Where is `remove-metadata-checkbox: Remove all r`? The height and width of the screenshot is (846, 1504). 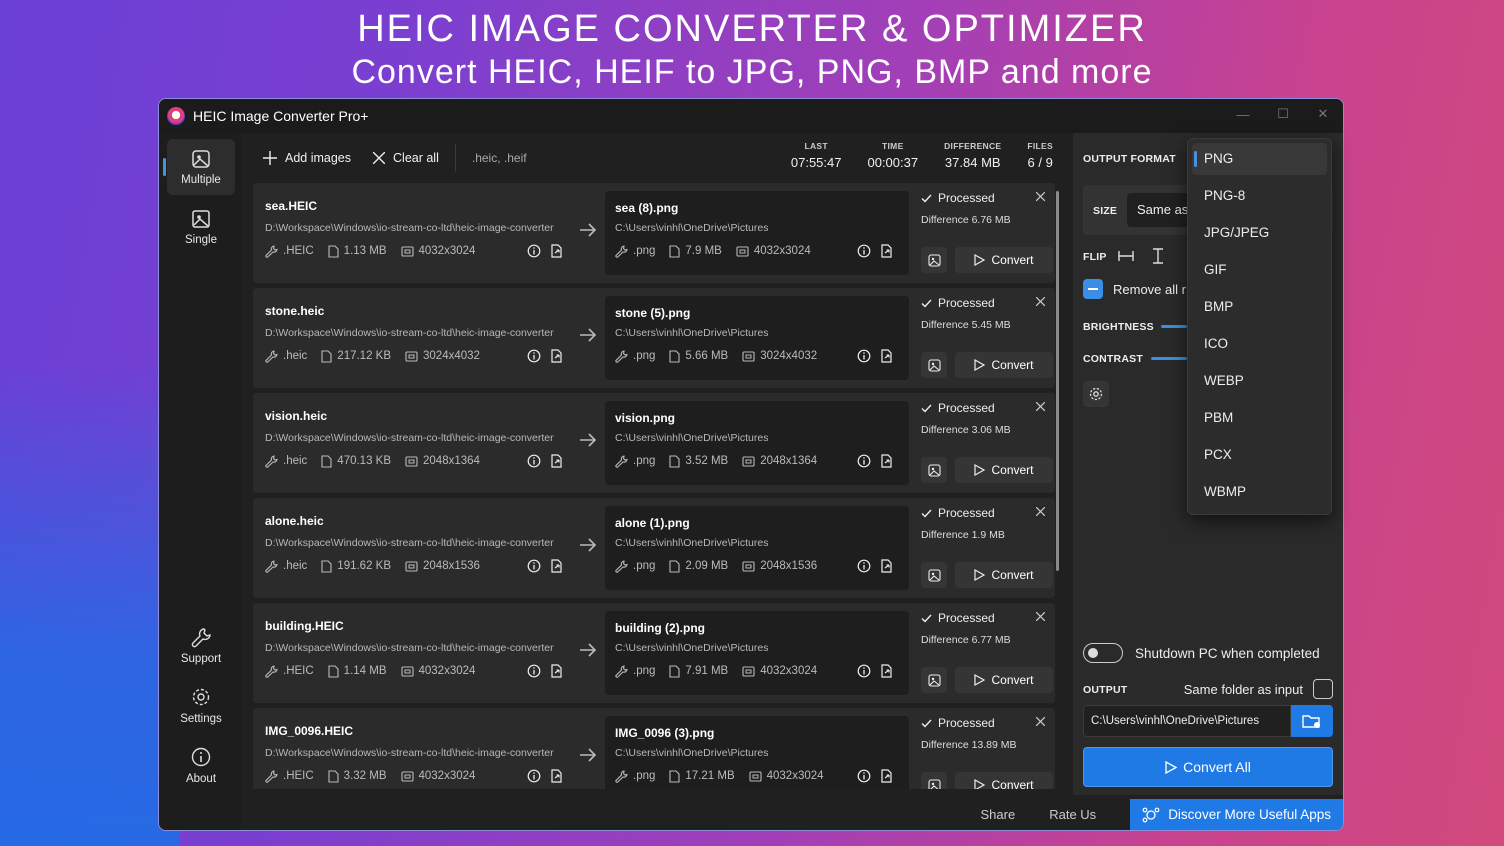 remove-metadata-checkbox: Remove all r is located at coordinates (1134, 289).